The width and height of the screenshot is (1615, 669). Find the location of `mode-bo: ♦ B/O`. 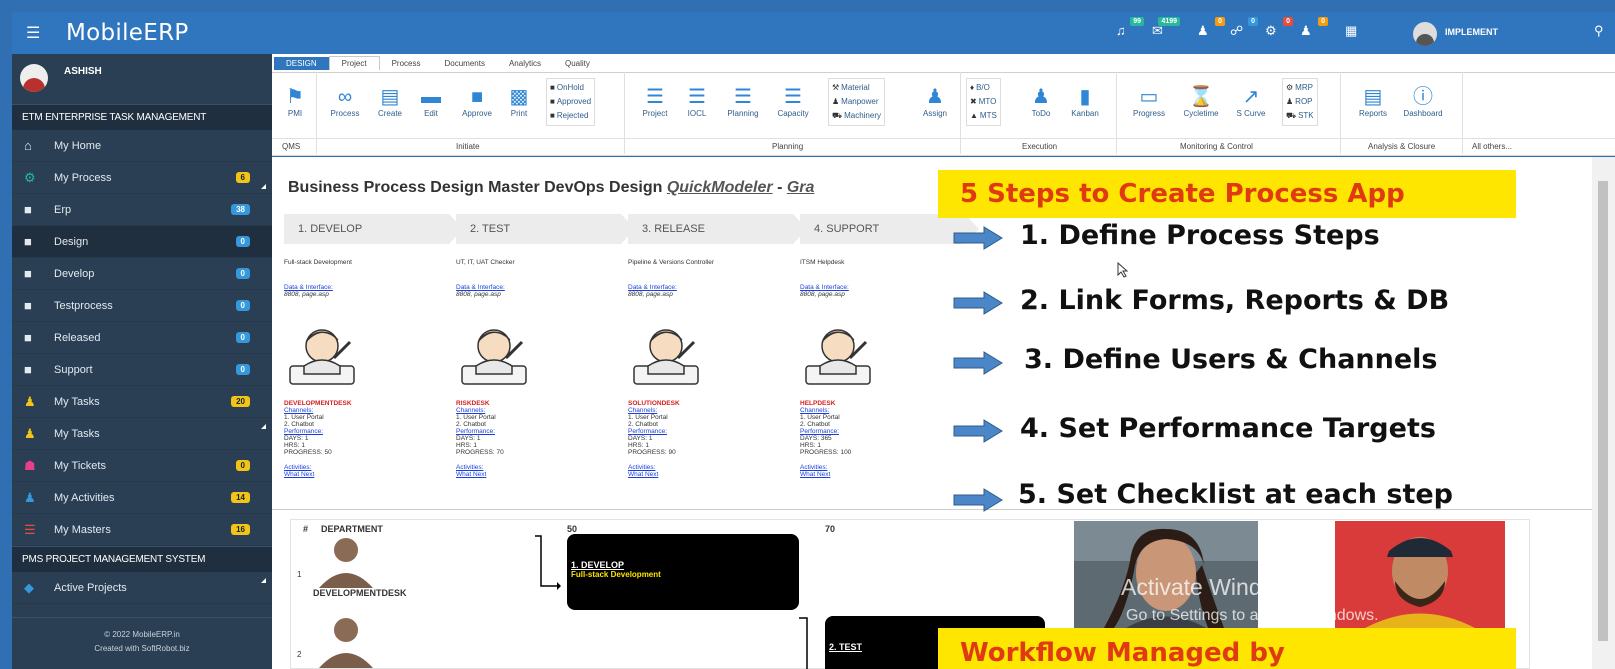

mode-bo: ♦ B/O is located at coordinates (983, 88).